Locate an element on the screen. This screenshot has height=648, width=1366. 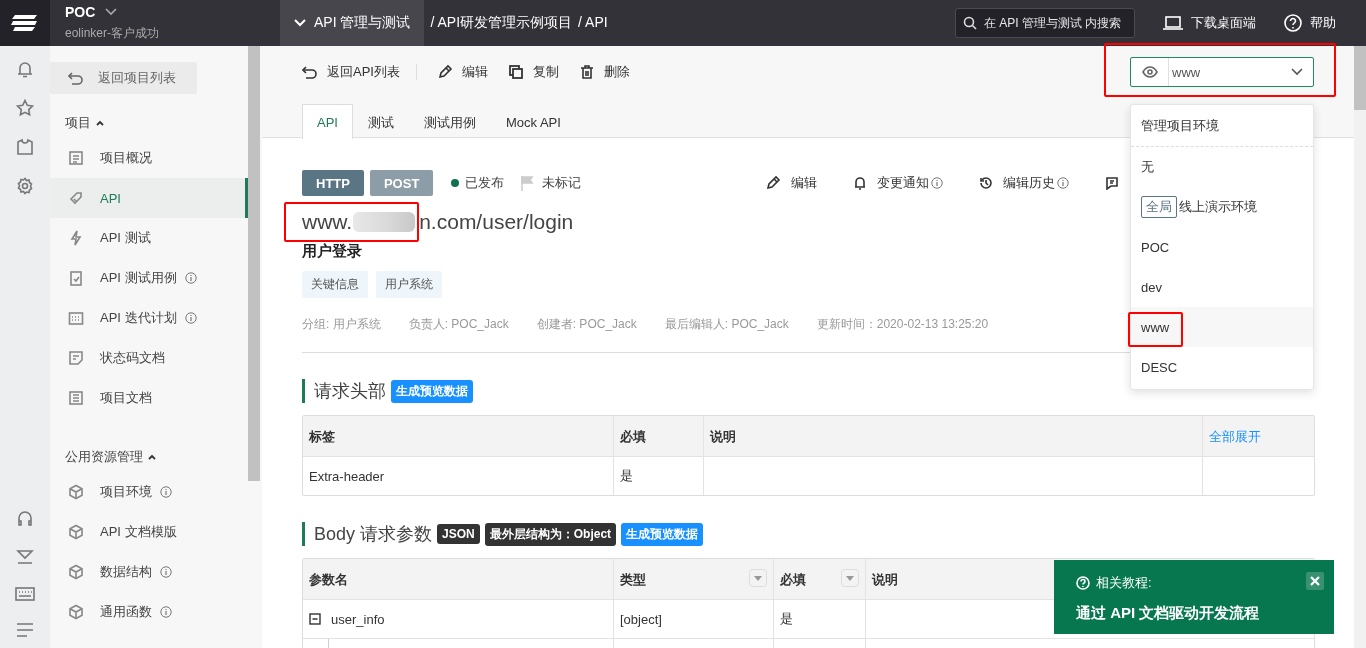
tag: 用户系统 is located at coordinates (409, 284).